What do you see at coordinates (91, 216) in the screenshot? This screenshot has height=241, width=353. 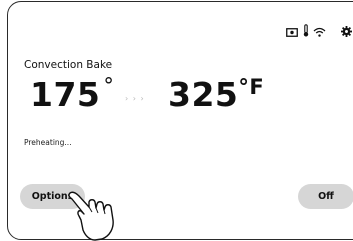 I see `pointing-hand-icon` at bounding box center [91, 216].